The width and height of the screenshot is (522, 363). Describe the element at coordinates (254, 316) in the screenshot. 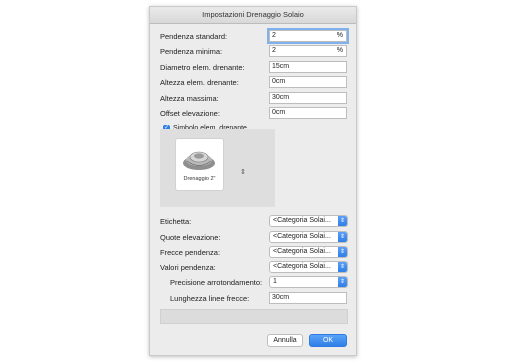

I see `status-bar` at that location.